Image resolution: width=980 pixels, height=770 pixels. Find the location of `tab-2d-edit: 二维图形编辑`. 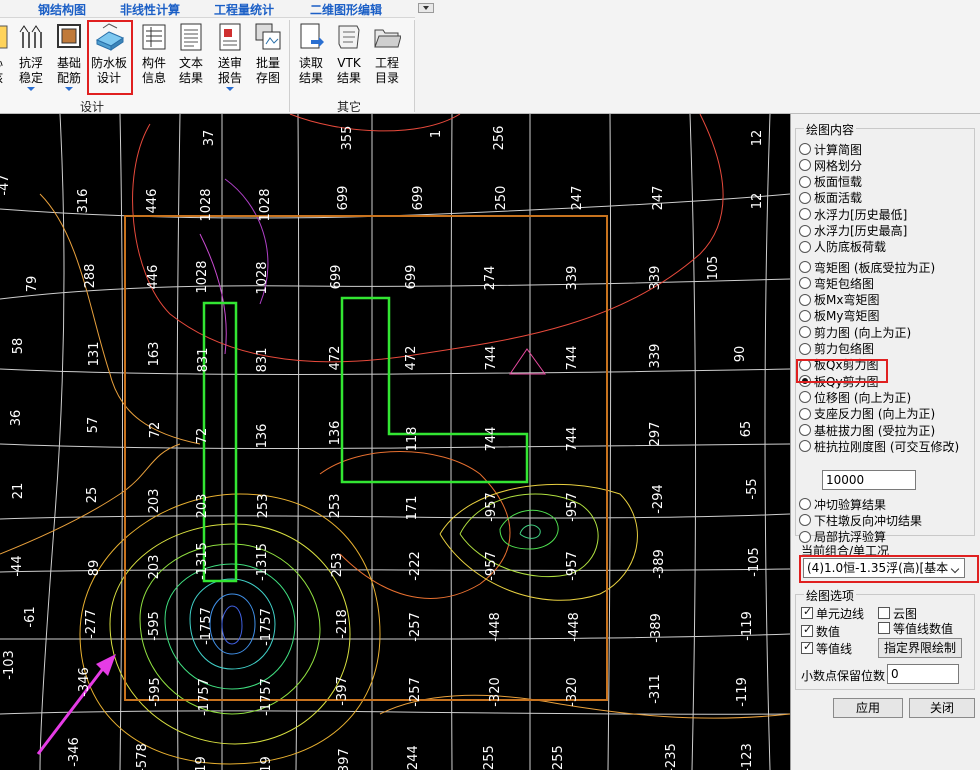

tab-2d-edit: 二维图形编辑 is located at coordinates (346, 9).